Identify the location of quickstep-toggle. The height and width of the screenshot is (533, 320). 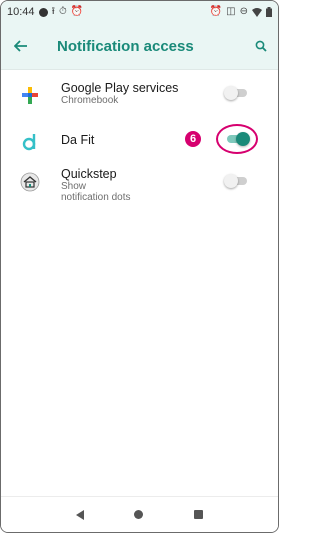
(237, 181).